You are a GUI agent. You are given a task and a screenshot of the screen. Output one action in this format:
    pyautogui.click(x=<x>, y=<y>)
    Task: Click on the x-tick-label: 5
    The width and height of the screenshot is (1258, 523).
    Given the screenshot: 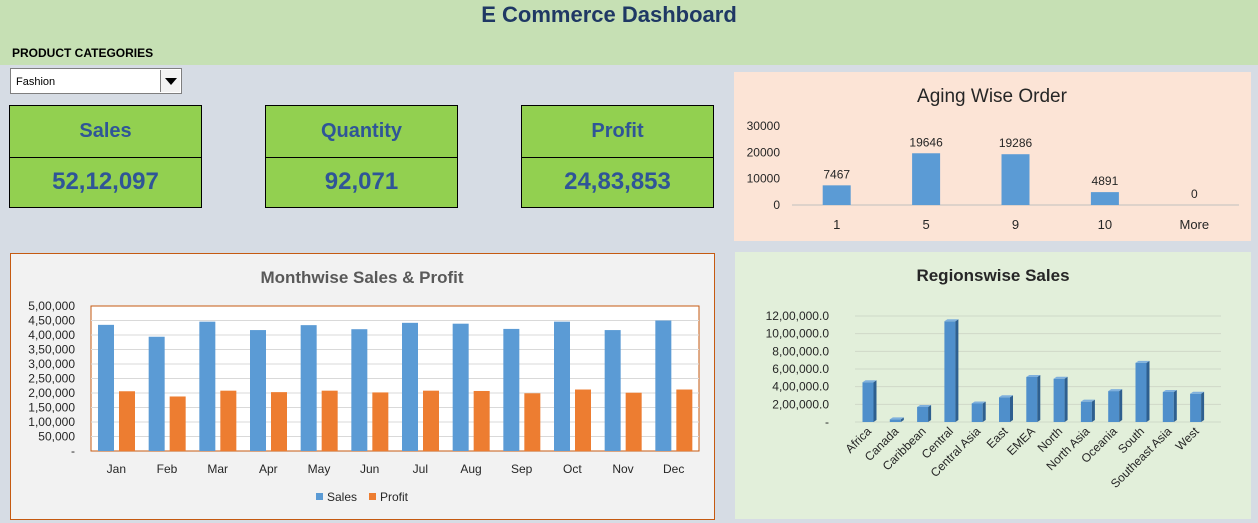 What is the action you would take?
    pyautogui.click(x=925, y=224)
    